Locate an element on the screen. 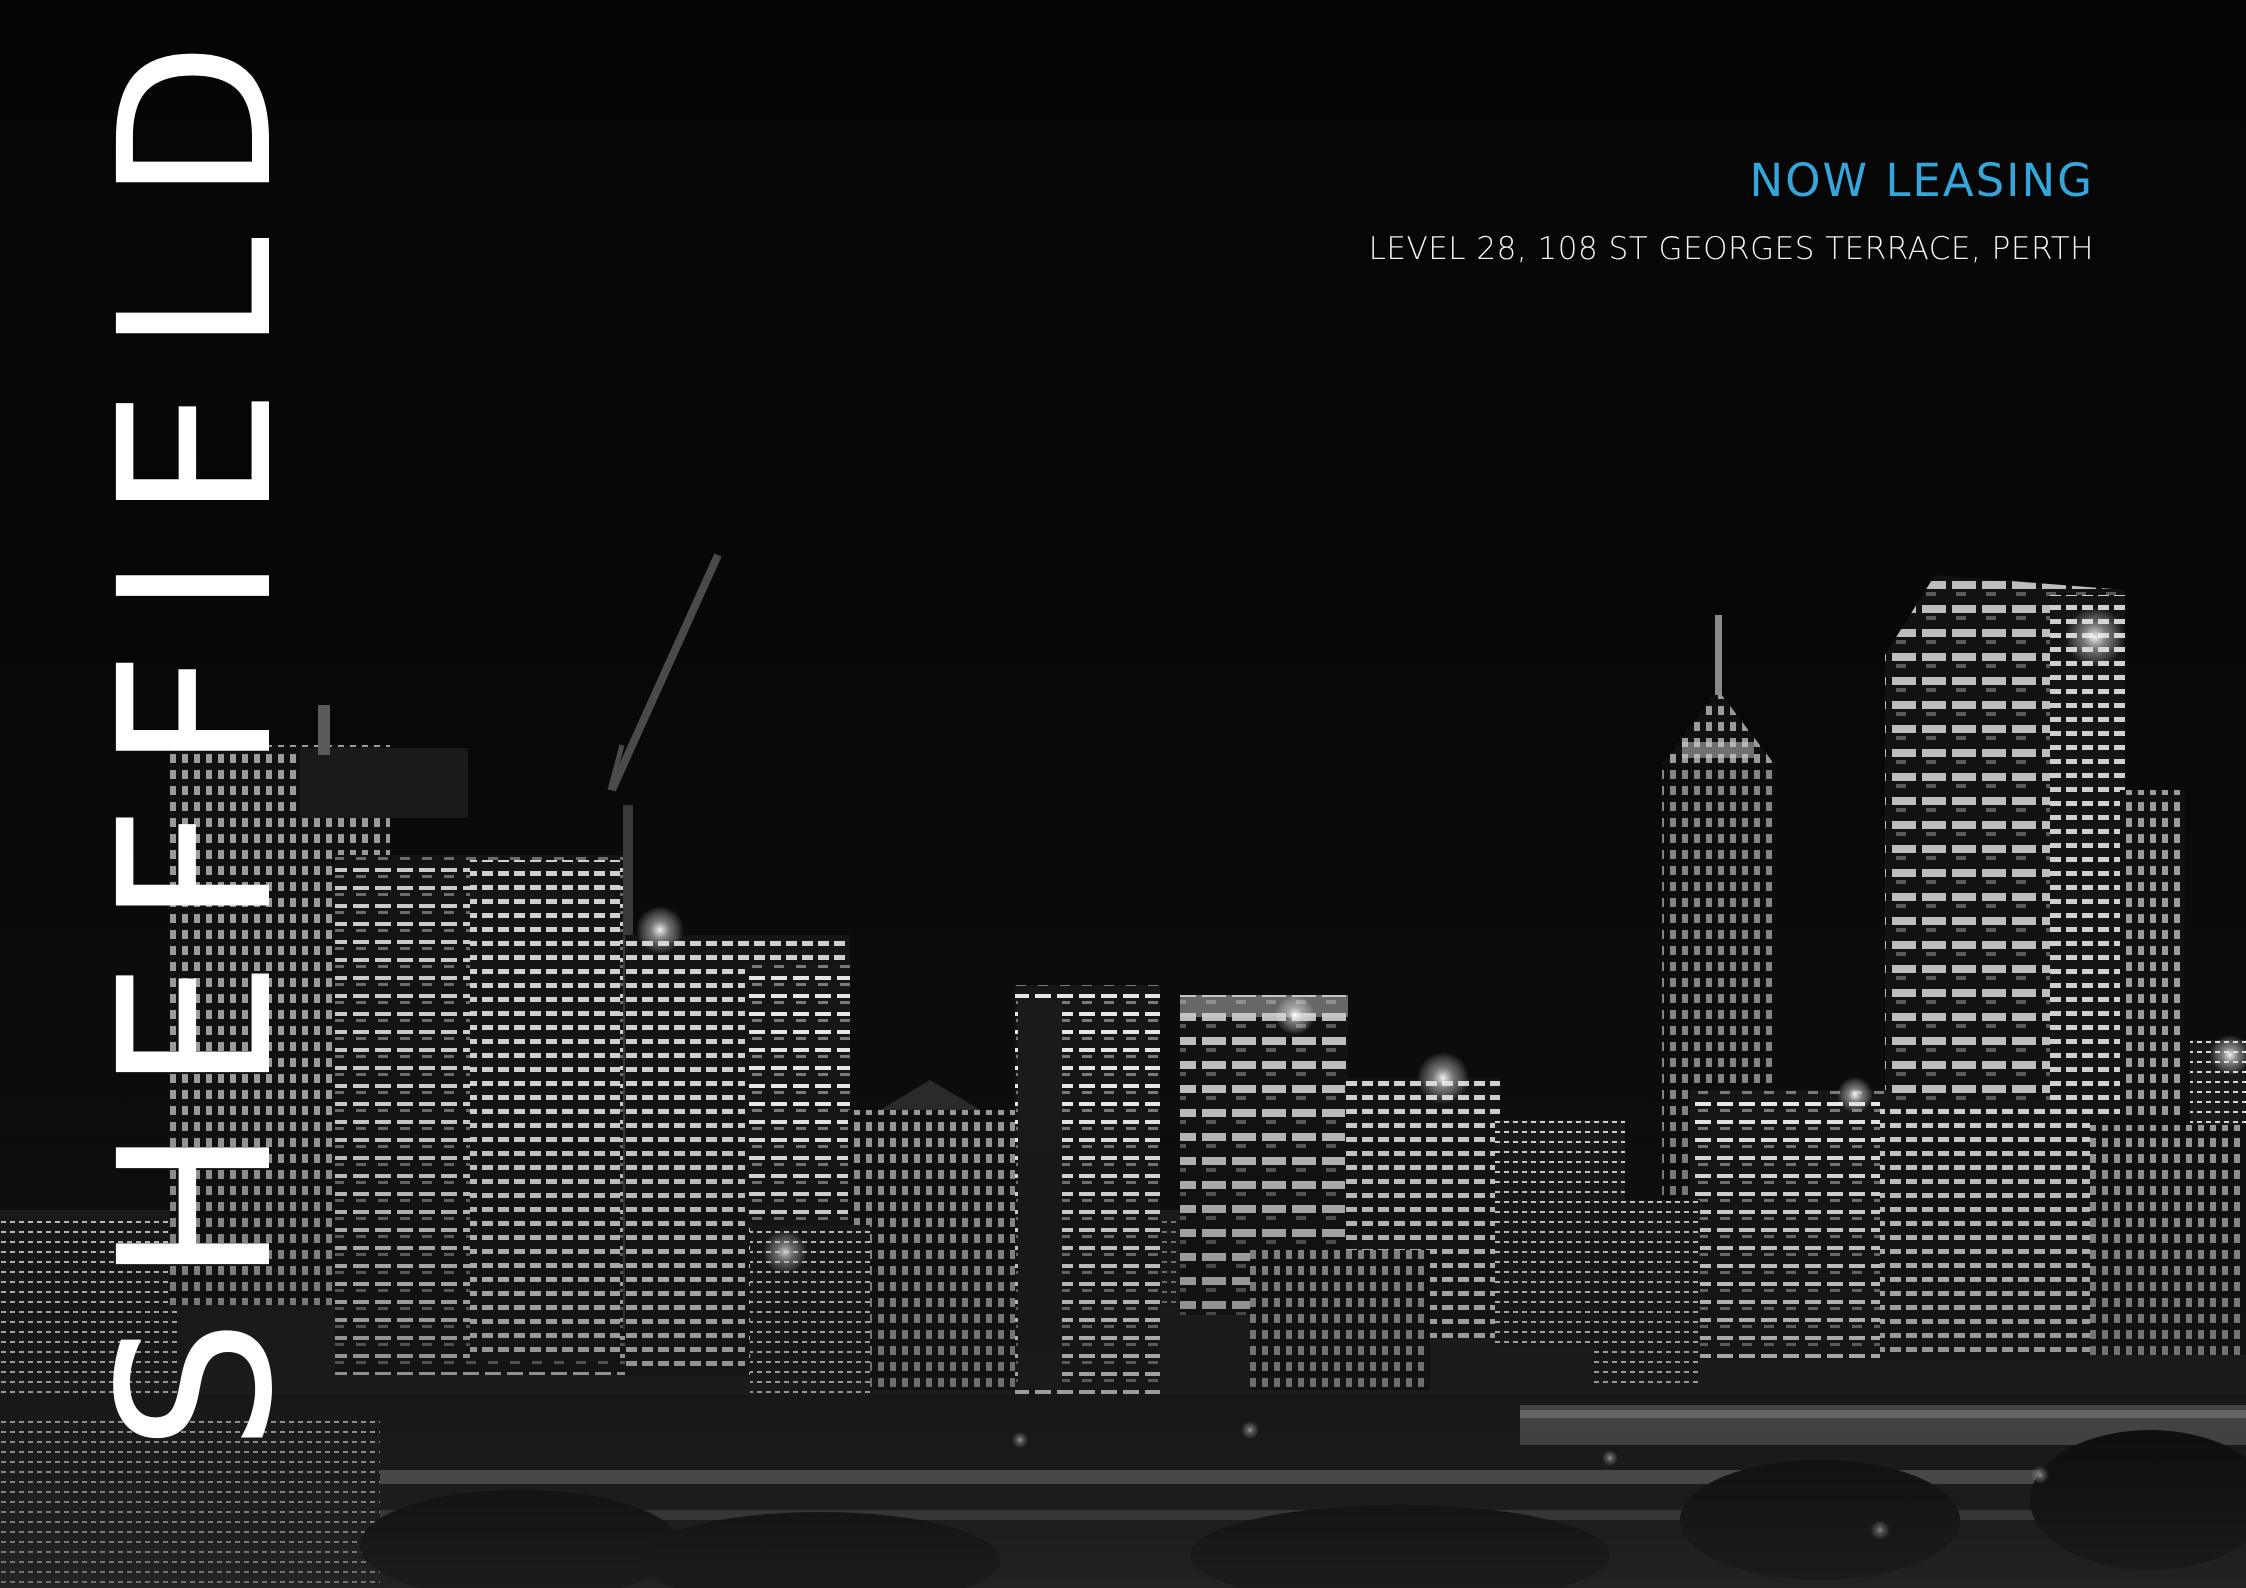 The width and height of the screenshot is (2246, 1588). now-leasing-headline: NOW LEASING is located at coordinates (1921, 180).